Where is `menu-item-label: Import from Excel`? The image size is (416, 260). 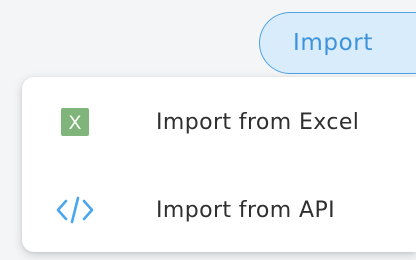
menu-item-label: Import from Excel is located at coordinates (258, 122).